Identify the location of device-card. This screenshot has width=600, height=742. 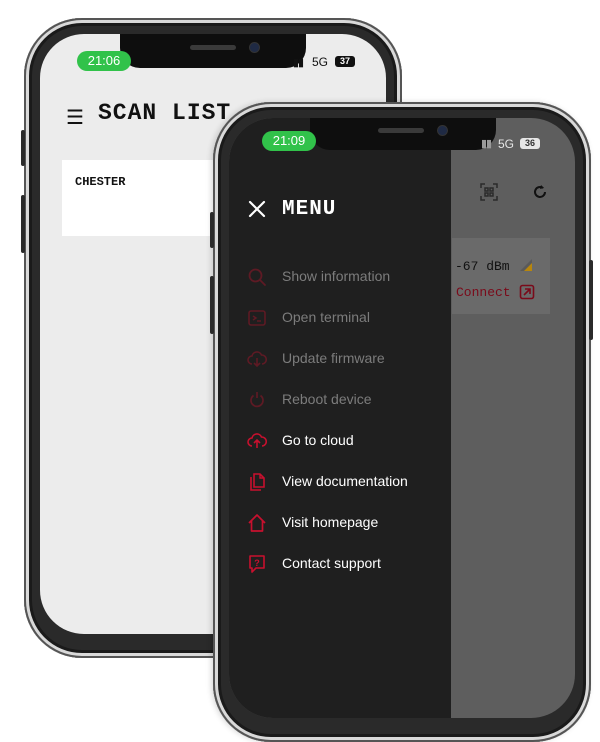
(501, 276).